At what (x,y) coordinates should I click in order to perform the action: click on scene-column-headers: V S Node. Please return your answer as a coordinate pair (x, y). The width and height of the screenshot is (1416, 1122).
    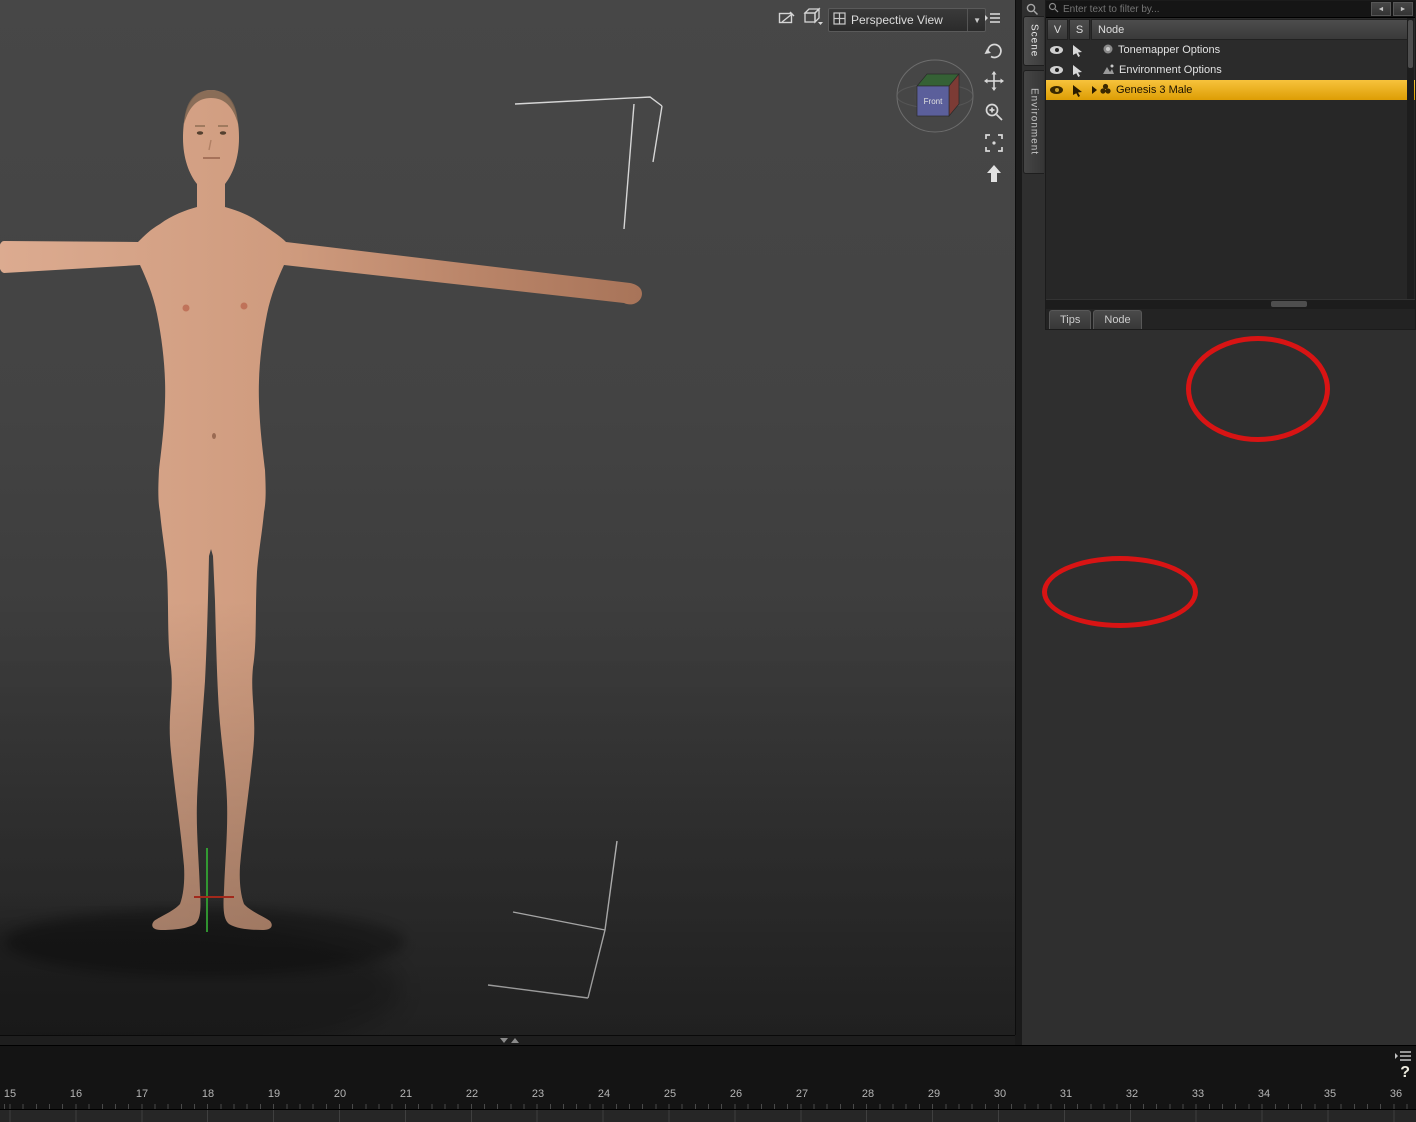
    Looking at the image, I should click on (1230, 29).